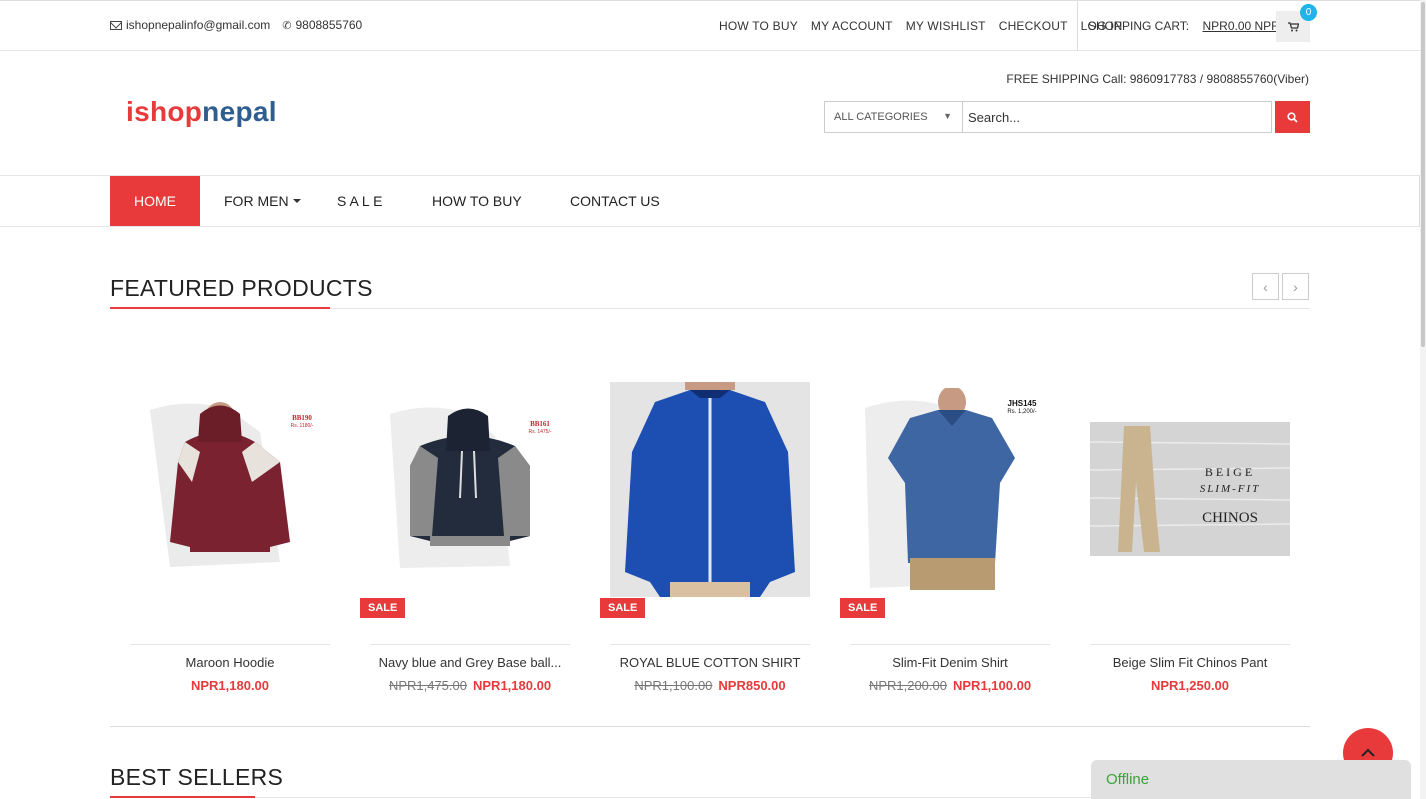  What do you see at coordinates (1128, 779) in the screenshot?
I see `chat-status: Offline` at bounding box center [1128, 779].